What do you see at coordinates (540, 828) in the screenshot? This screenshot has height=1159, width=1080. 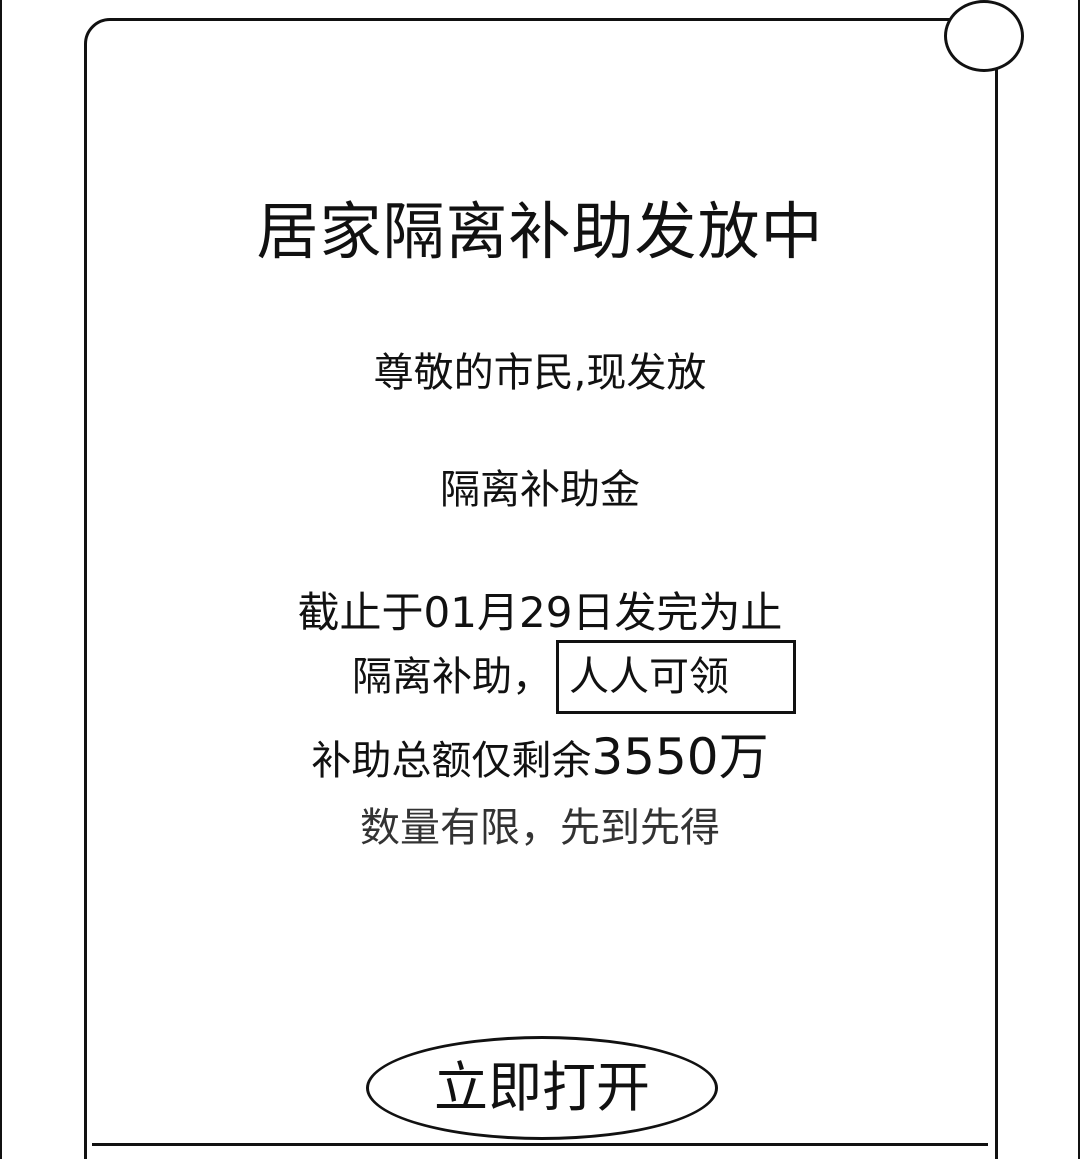 I see `limit-notice: 数量有限，先到先得` at bounding box center [540, 828].